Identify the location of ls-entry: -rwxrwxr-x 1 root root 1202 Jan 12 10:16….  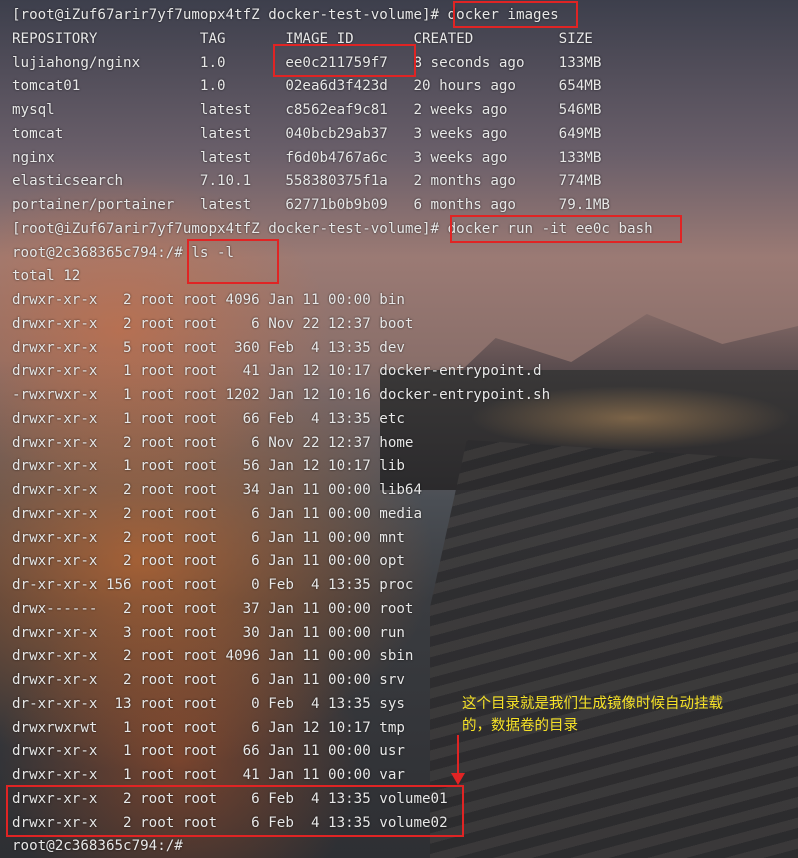
(281, 395).